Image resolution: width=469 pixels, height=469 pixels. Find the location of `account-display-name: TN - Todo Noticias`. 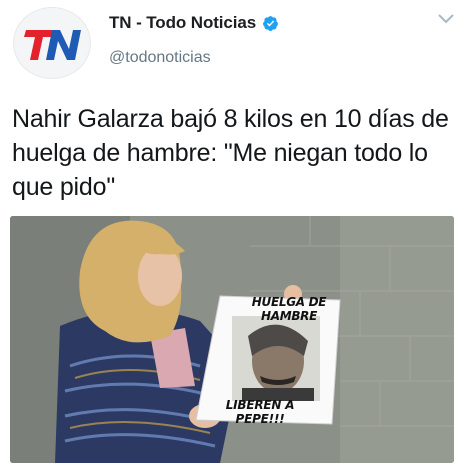

account-display-name: TN - Todo Noticias is located at coordinates (182, 23).